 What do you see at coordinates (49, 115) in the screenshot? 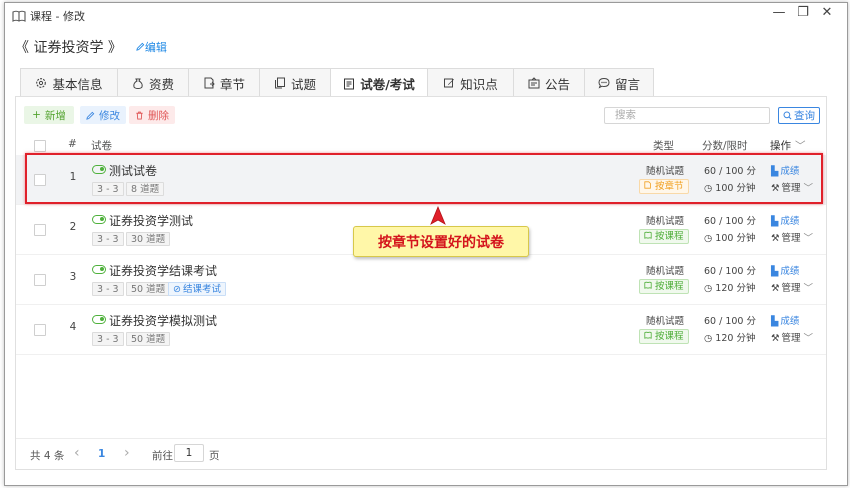
I see `add-button: + 新增` at bounding box center [49, 115].